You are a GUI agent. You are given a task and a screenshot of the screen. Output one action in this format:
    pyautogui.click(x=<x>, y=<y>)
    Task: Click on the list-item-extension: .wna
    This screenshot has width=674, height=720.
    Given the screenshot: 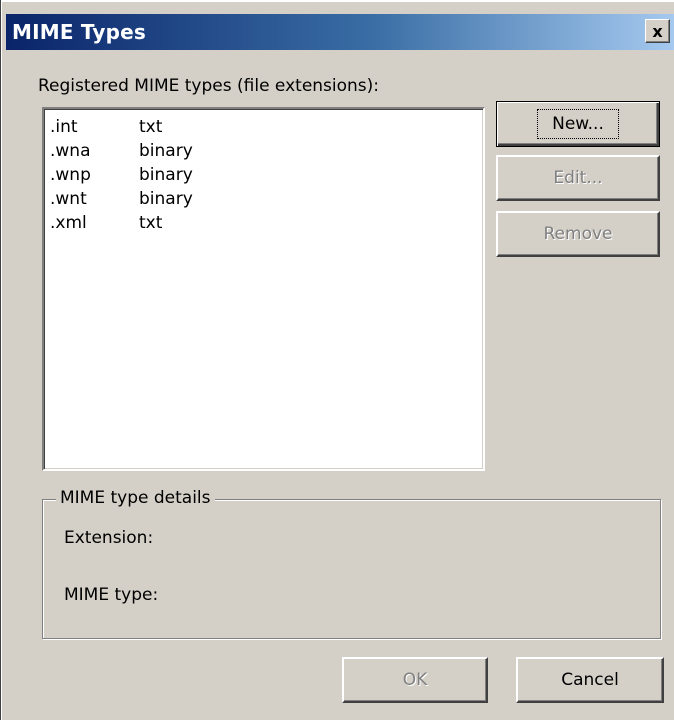 What is the action you would take?
    pyautogui.click(x=70, y=151)
    